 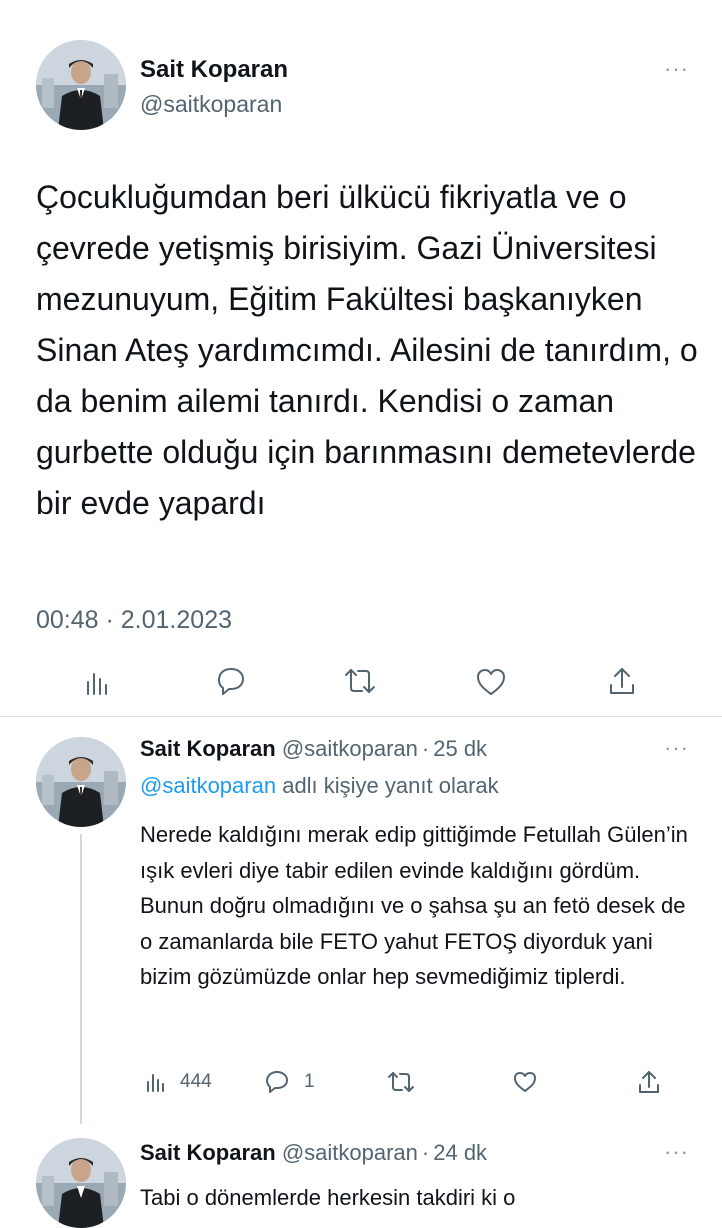 What do you see at coordinates (361, 716) in the screenshot?
I see `tweet-divider` at bounding box center [361, 716].